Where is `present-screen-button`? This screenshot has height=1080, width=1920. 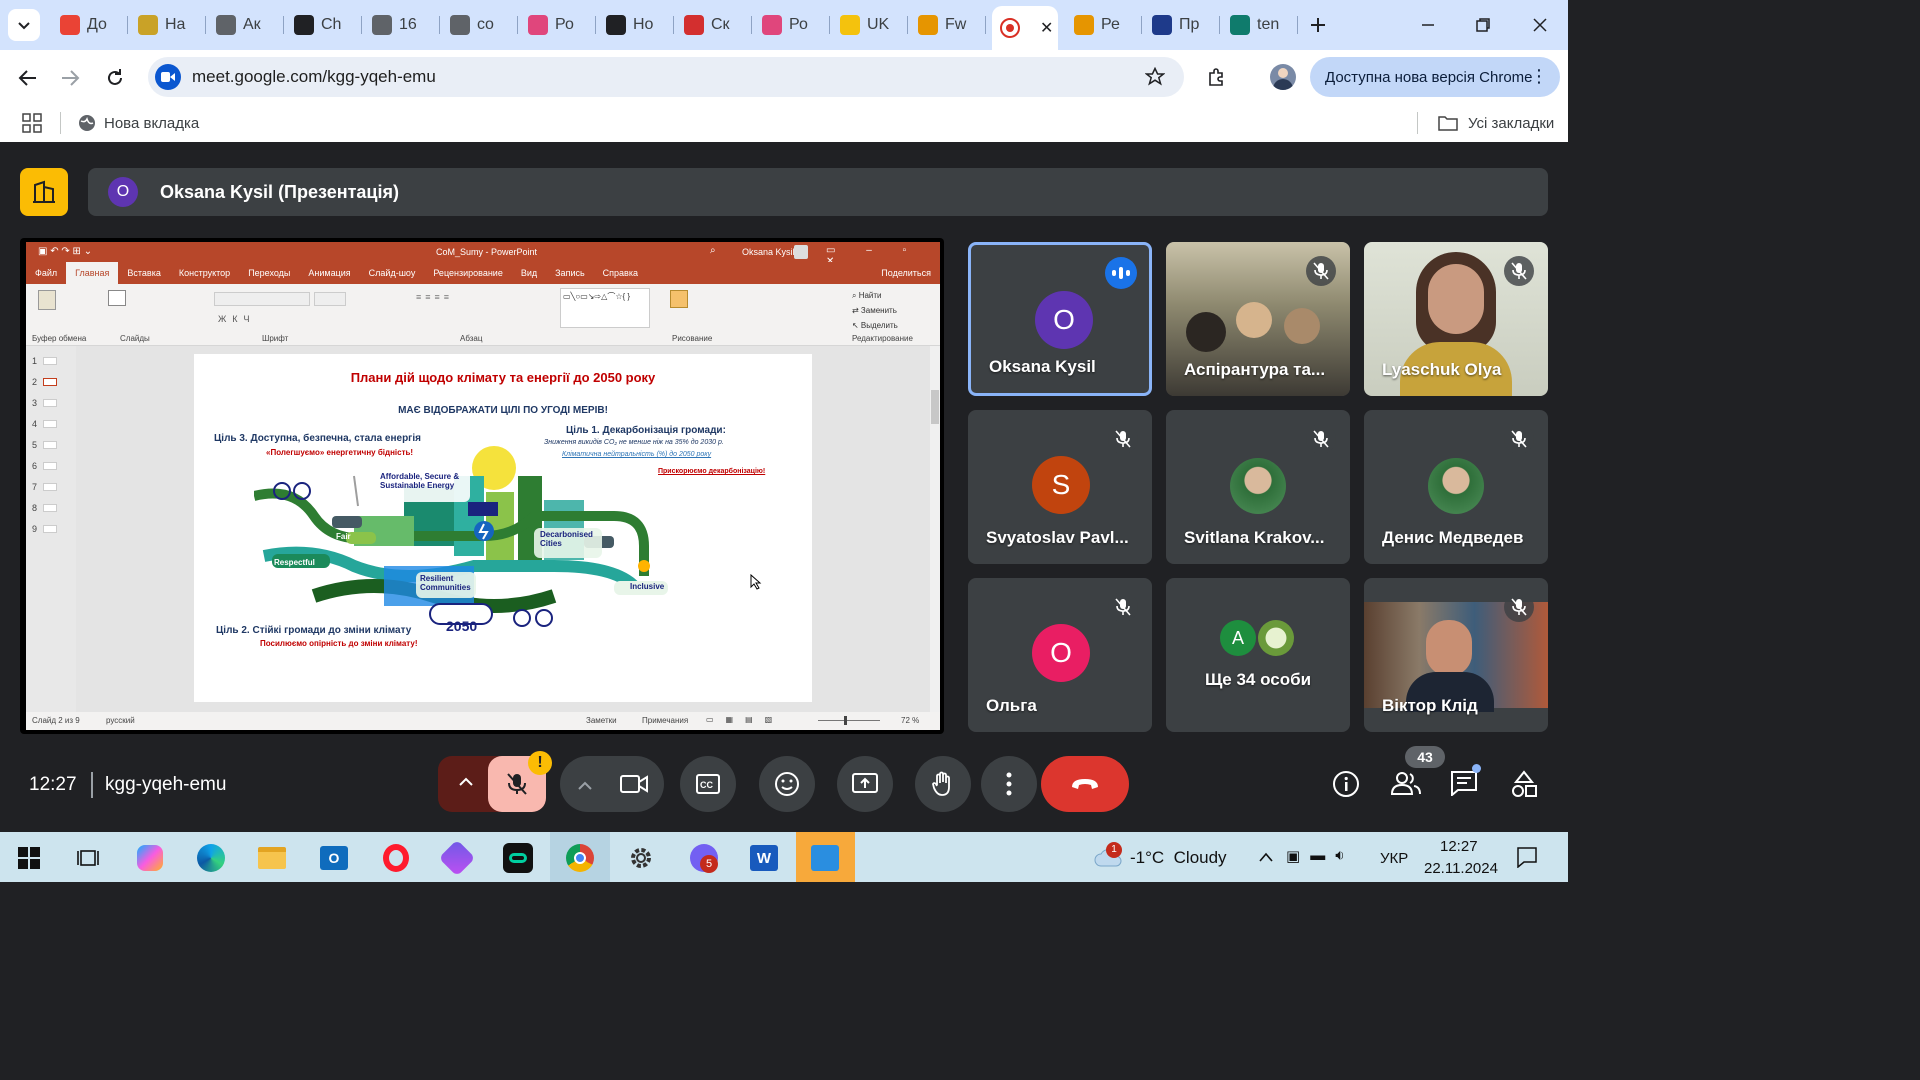
present-screen-button is located at coordinates (865, 784).